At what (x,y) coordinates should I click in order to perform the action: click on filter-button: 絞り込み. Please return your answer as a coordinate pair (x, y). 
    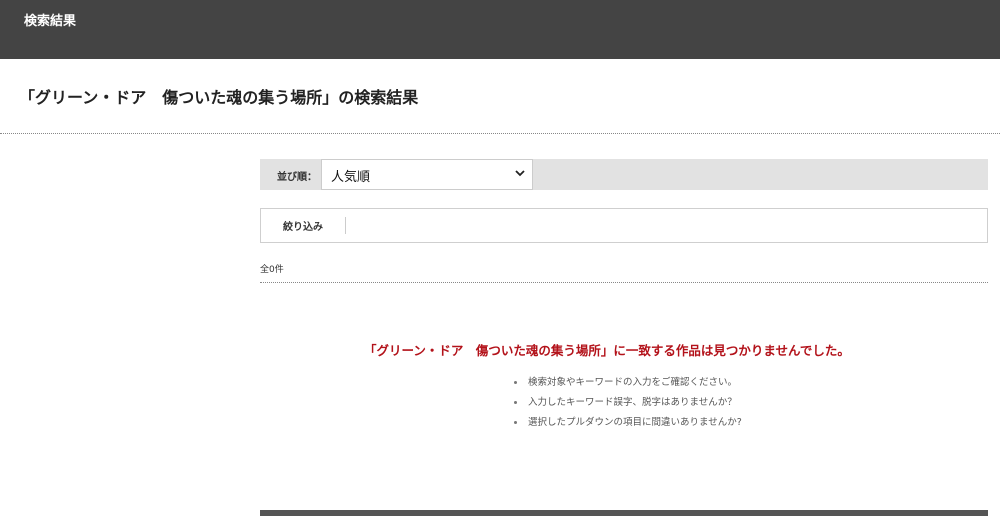
    Looking at the image, I should click on (303, 225).